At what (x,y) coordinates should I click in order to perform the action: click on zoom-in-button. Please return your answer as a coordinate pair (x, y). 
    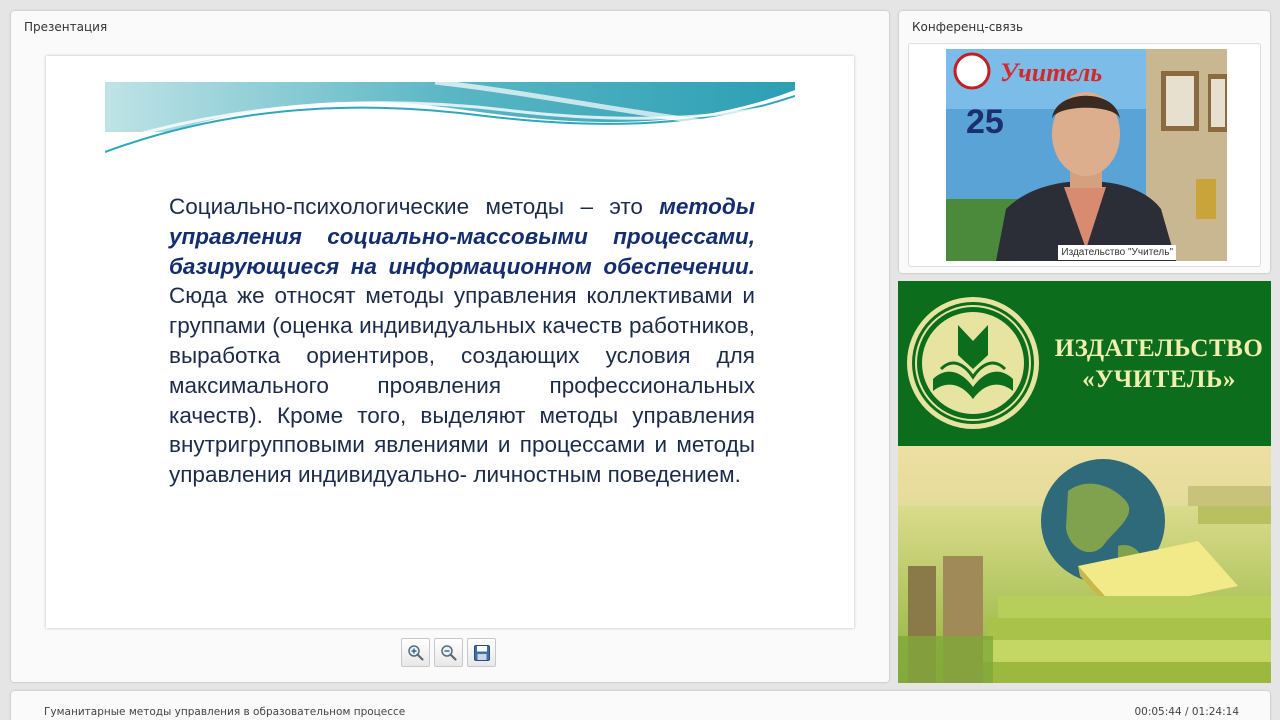
    Looking at the image, I should click on (415, 652).